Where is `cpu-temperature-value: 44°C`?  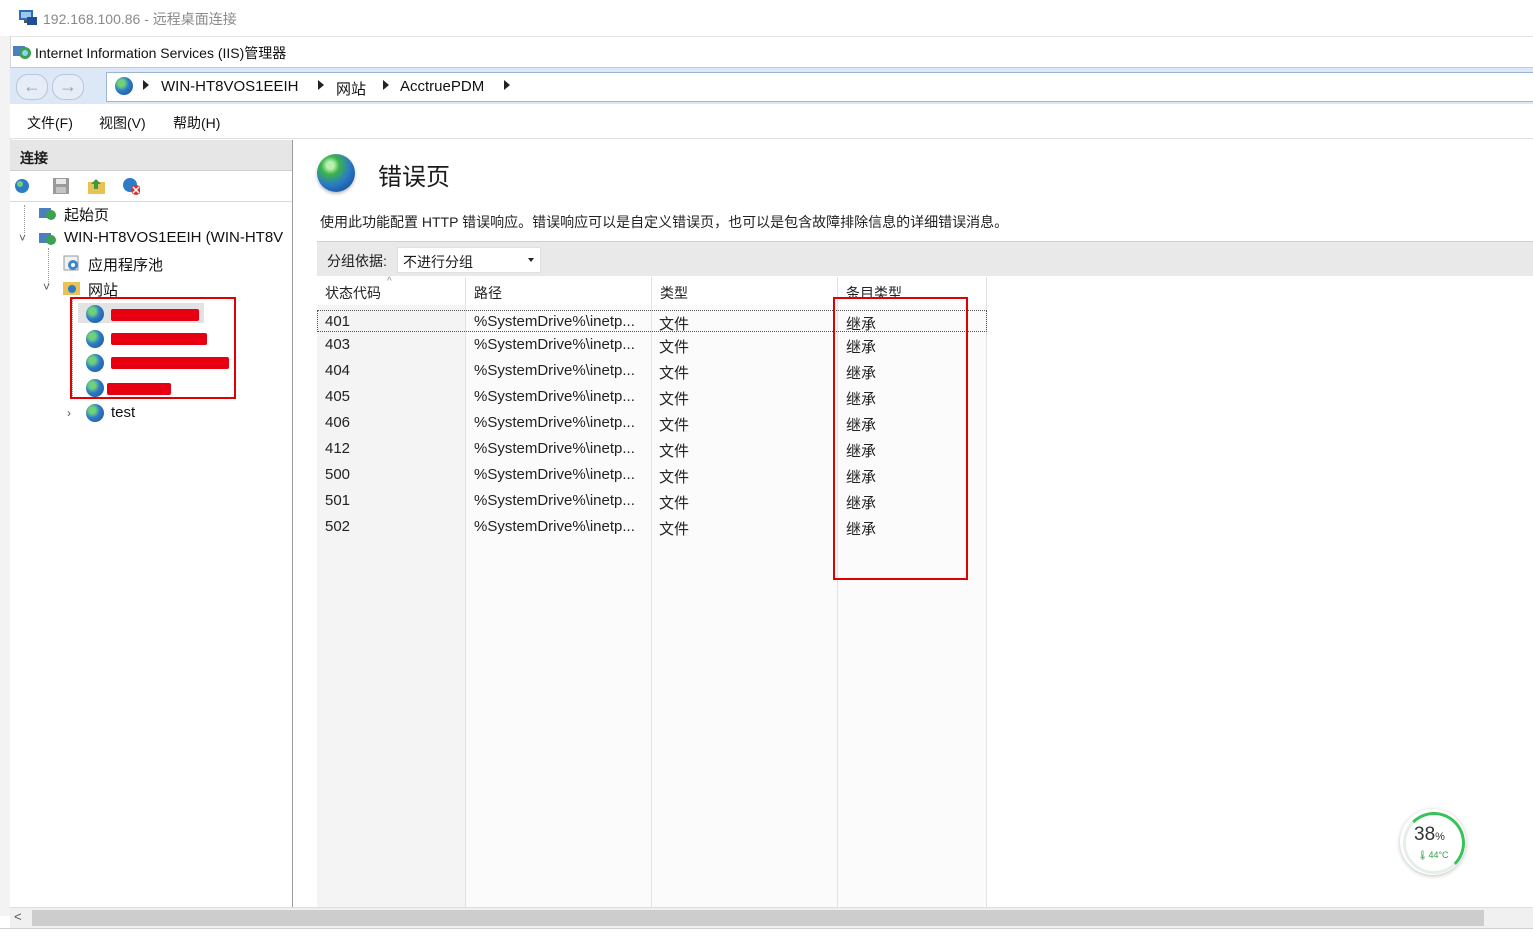 cpu-temperature-value: 44°C is located at coordinates (1438, 855).